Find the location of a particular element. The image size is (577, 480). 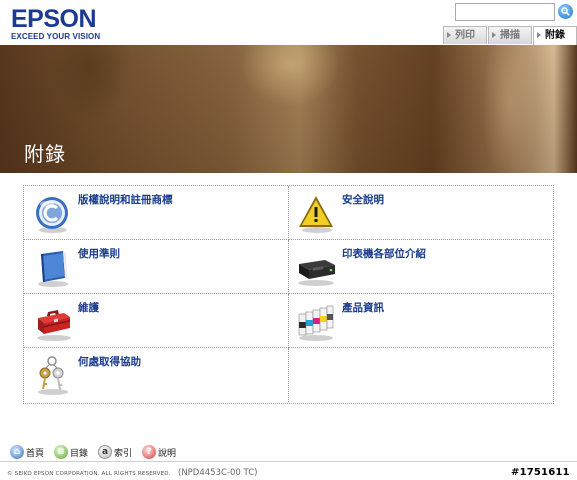

section-label: 產品資訊 is located at coordinates (363, 307).